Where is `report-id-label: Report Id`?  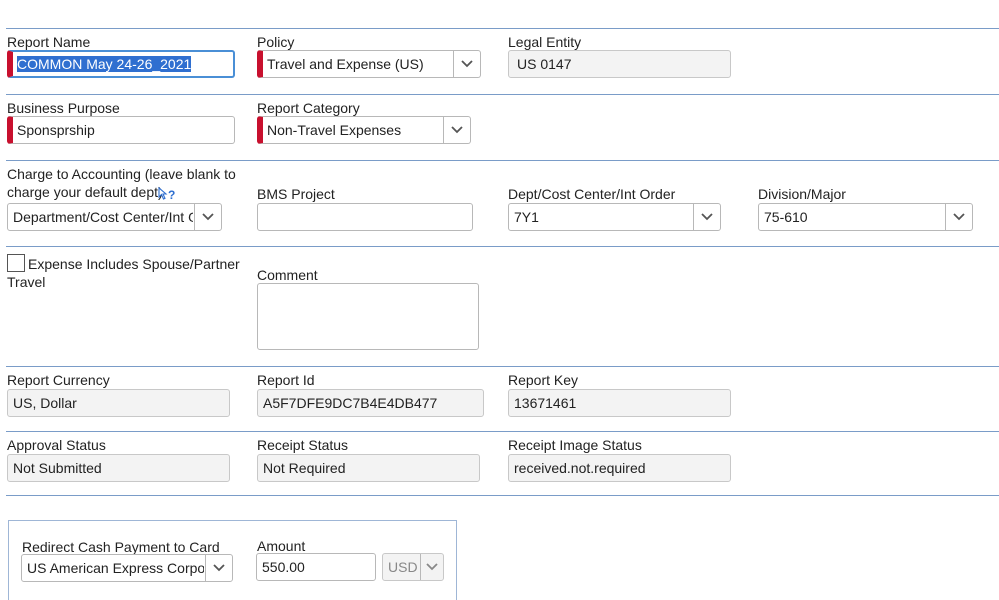
report-id-label: Report Id is located at coordinates (286, 380).